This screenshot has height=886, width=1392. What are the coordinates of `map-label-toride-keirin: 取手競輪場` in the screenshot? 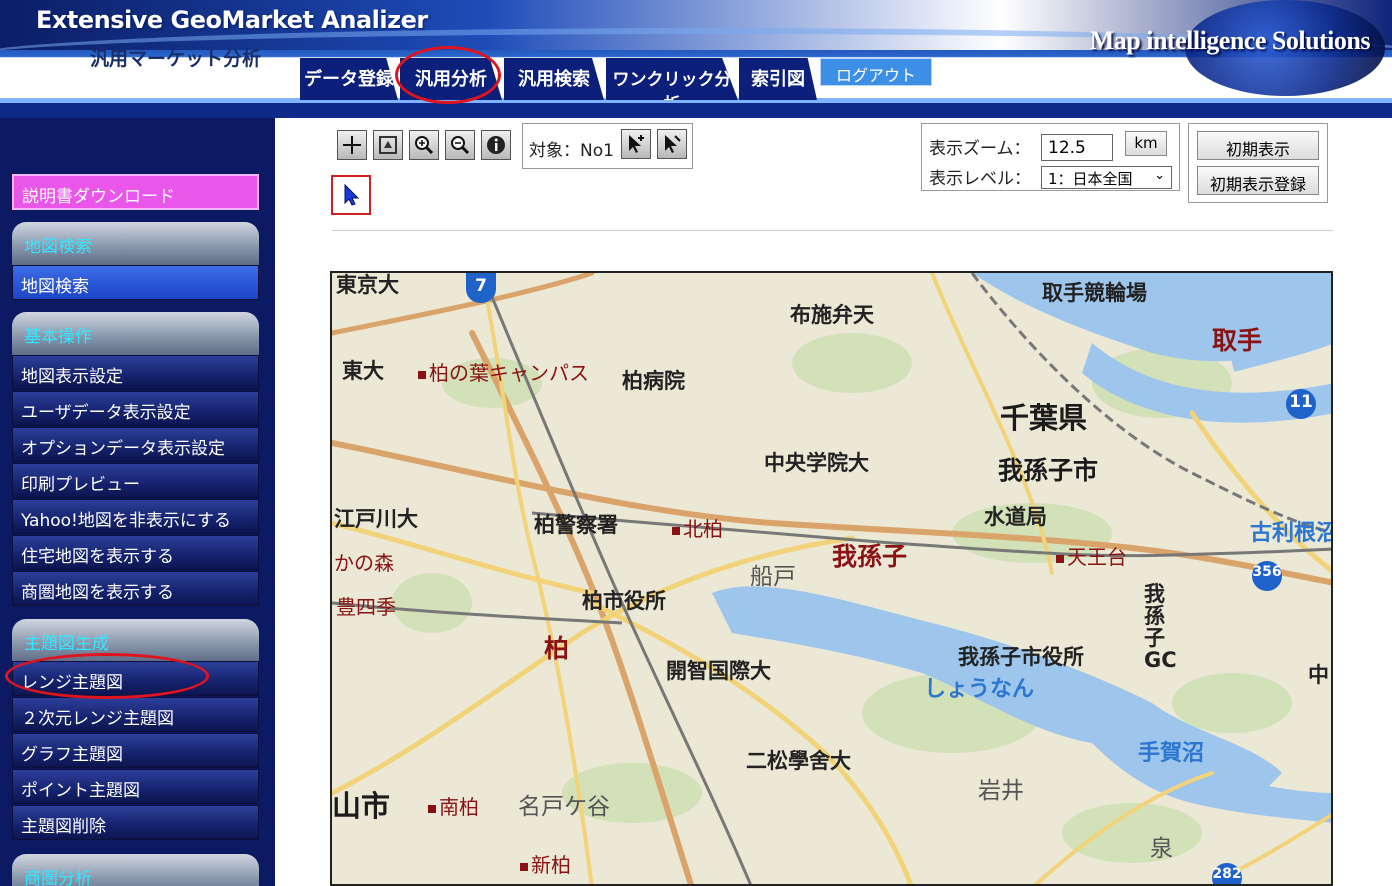 It's located at (1094, 293).